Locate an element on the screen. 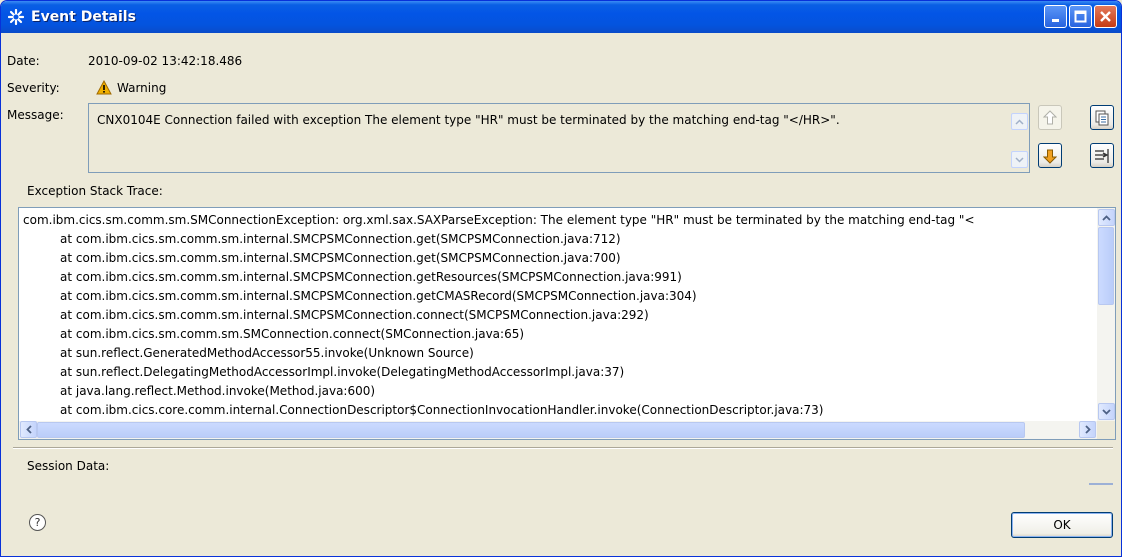 The height and width of the screenshot is (557, 1122). stack-trace-horizontal-scrollbar is located at coordinates (558, 430).